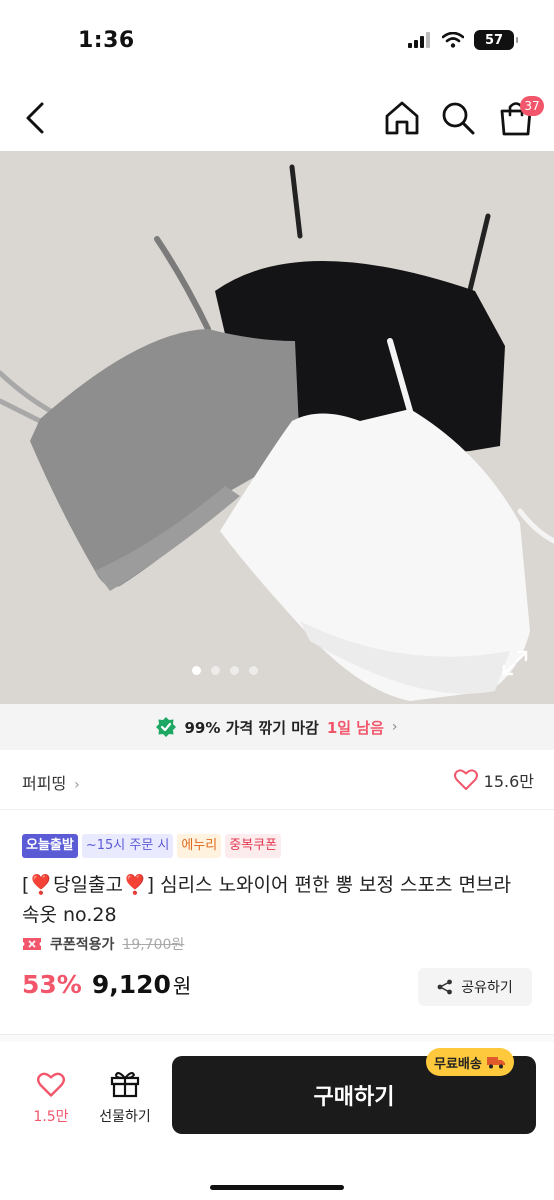  I want to click on share-button: 공유하기, so click(475, 987).